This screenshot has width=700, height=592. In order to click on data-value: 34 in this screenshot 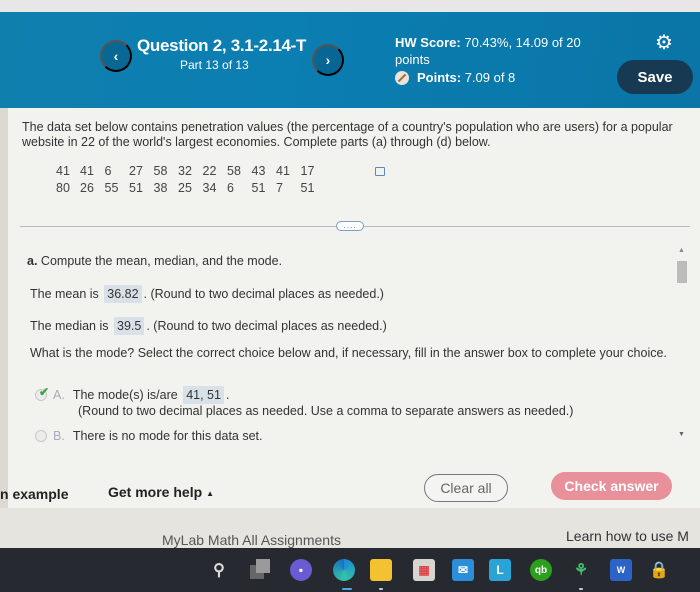, I will do `click(209, 188)`.